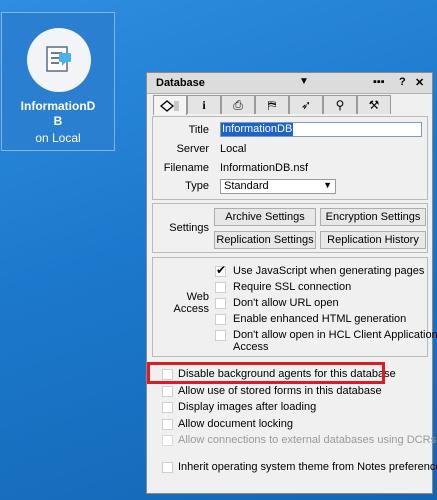 The width and height of the screenshot is (437, 500). I want to click on properties-tabs: i ⎙ ⛿ ➶ ⚲ ⚒, so click(291, 105).